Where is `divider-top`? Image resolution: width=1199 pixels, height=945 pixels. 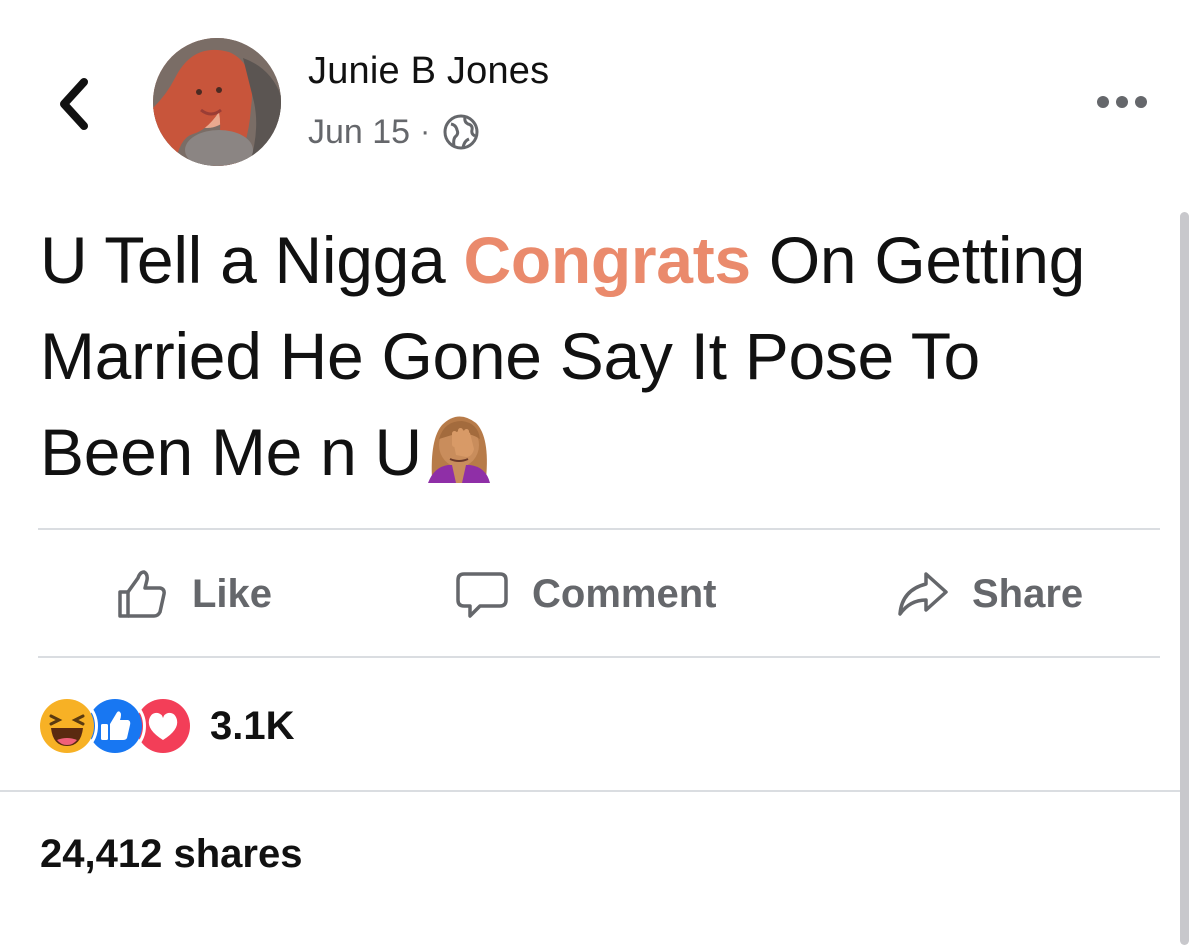
divider-top is located at coordinates (599, 529).